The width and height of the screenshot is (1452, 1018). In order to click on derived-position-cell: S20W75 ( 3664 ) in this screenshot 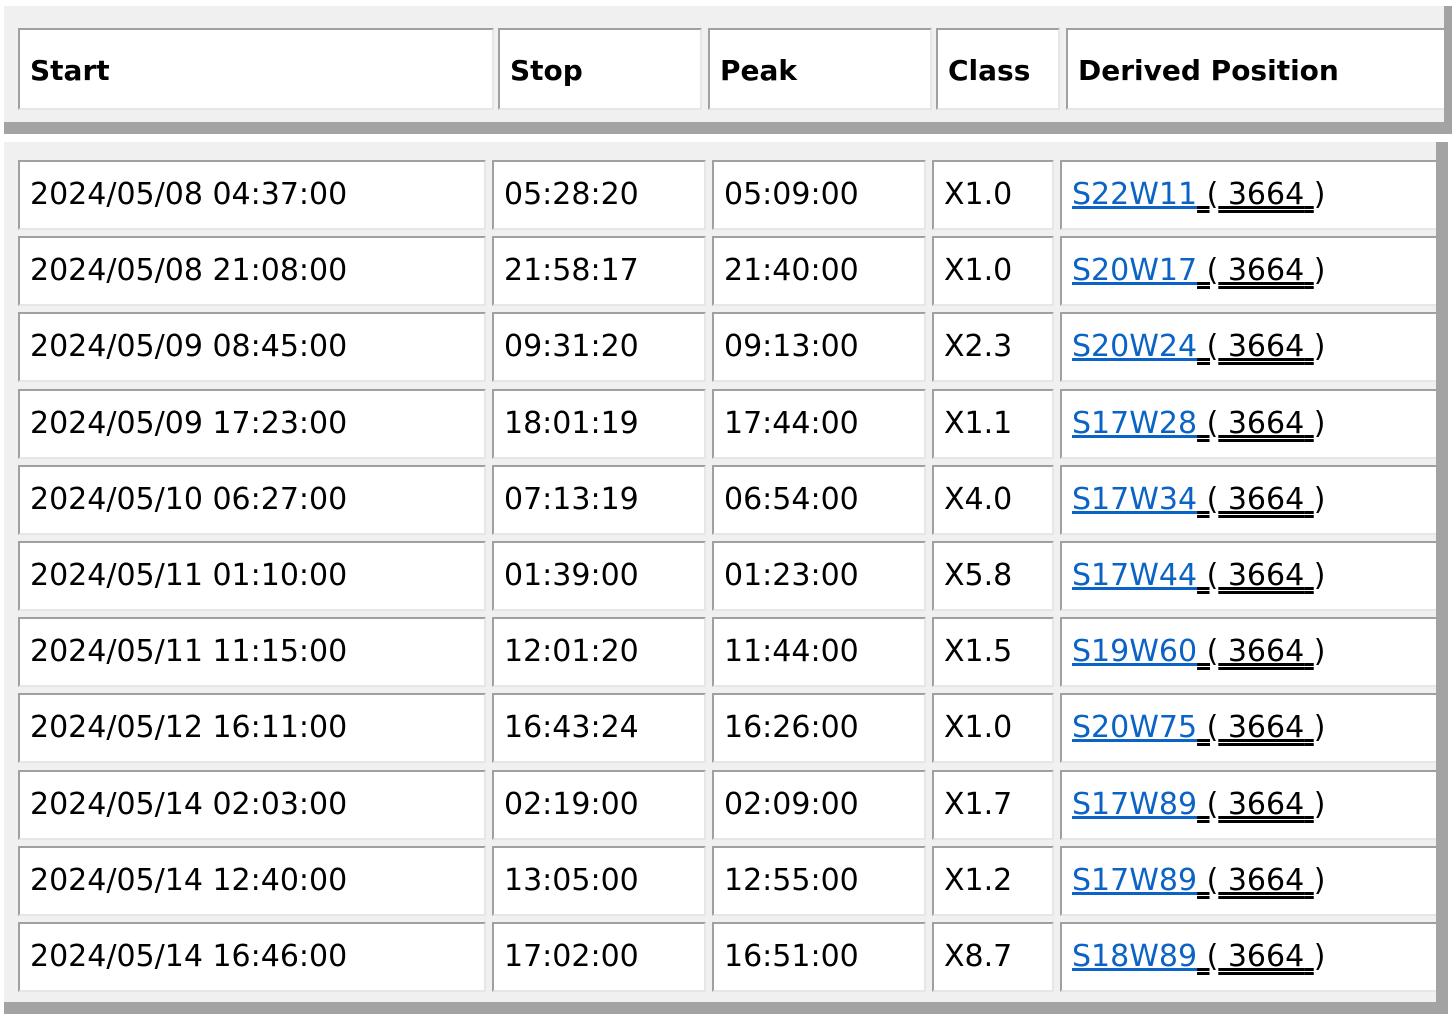, I will do `click(1248, 728)`.